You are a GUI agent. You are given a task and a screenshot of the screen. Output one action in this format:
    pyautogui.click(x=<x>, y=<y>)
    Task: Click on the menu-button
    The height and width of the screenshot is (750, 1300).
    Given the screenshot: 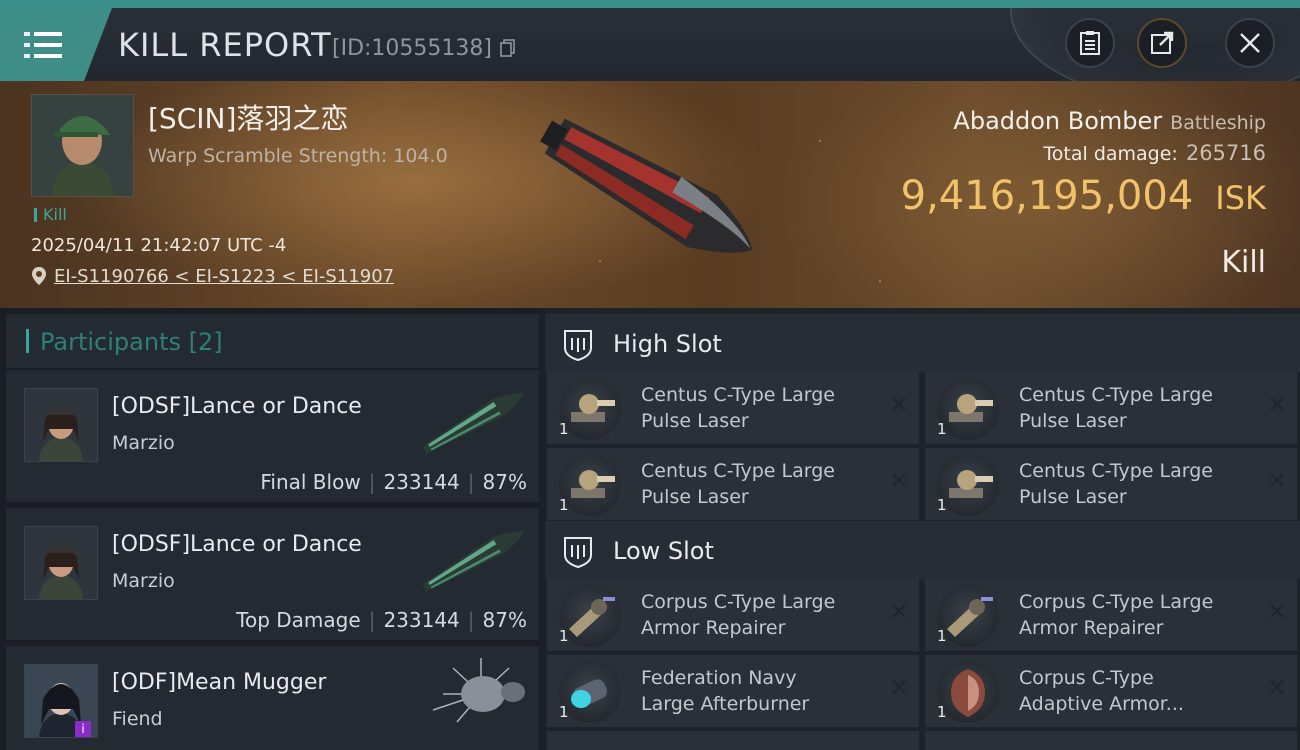 What is the action you would take?
    pyautogui.click(x=56, y=44)
    